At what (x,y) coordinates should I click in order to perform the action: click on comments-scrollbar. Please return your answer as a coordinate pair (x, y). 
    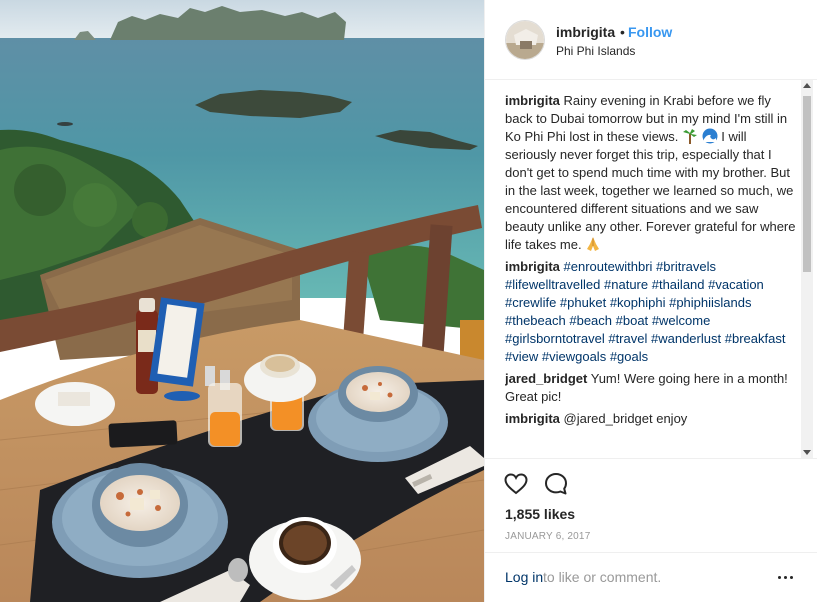
    Looking at the image, I should click on (807, 269).